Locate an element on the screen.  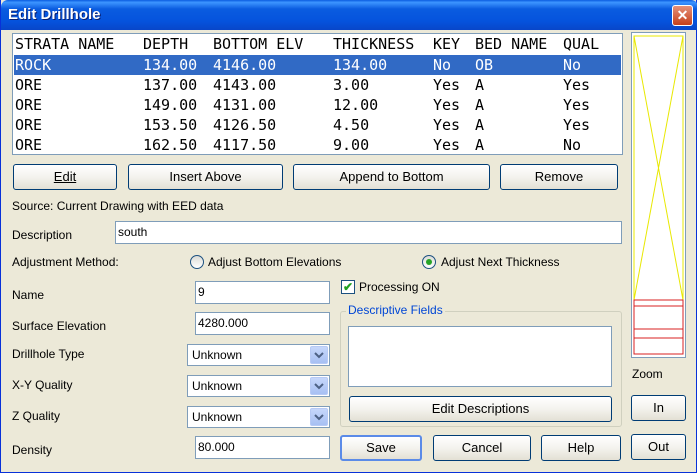
z-quality-value: Unknown is located at coordinates (217, 417).